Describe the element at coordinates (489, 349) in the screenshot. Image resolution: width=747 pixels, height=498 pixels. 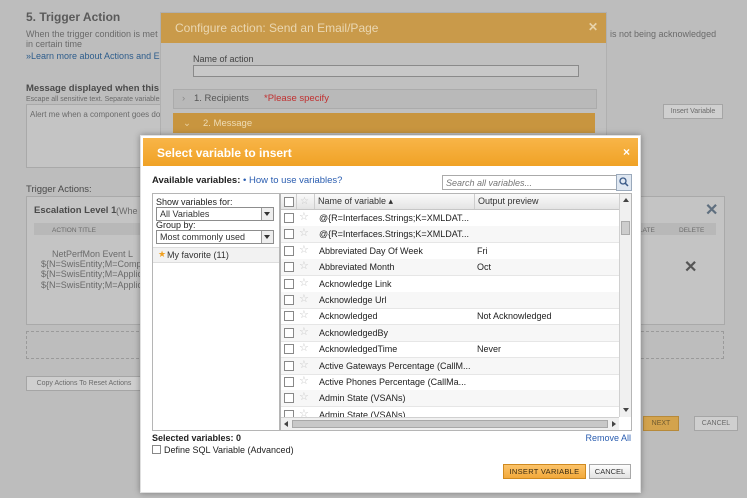
I see `output-preview: Never` at that location.